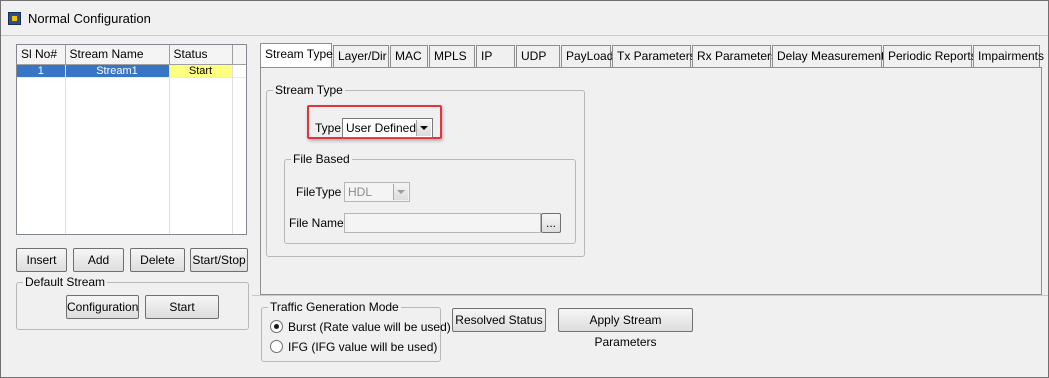 This screenshot has width=1049, height=378. I want to click on cell-sl-no: 1, so click(41, 71).